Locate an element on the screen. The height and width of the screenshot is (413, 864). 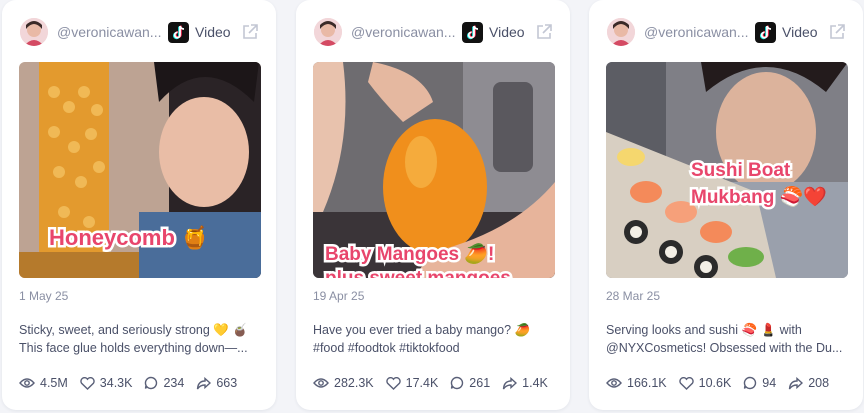
caption-line: Sticky, sweet, and seriously strong 💛 🧉 is located at coordinates (133, 330).